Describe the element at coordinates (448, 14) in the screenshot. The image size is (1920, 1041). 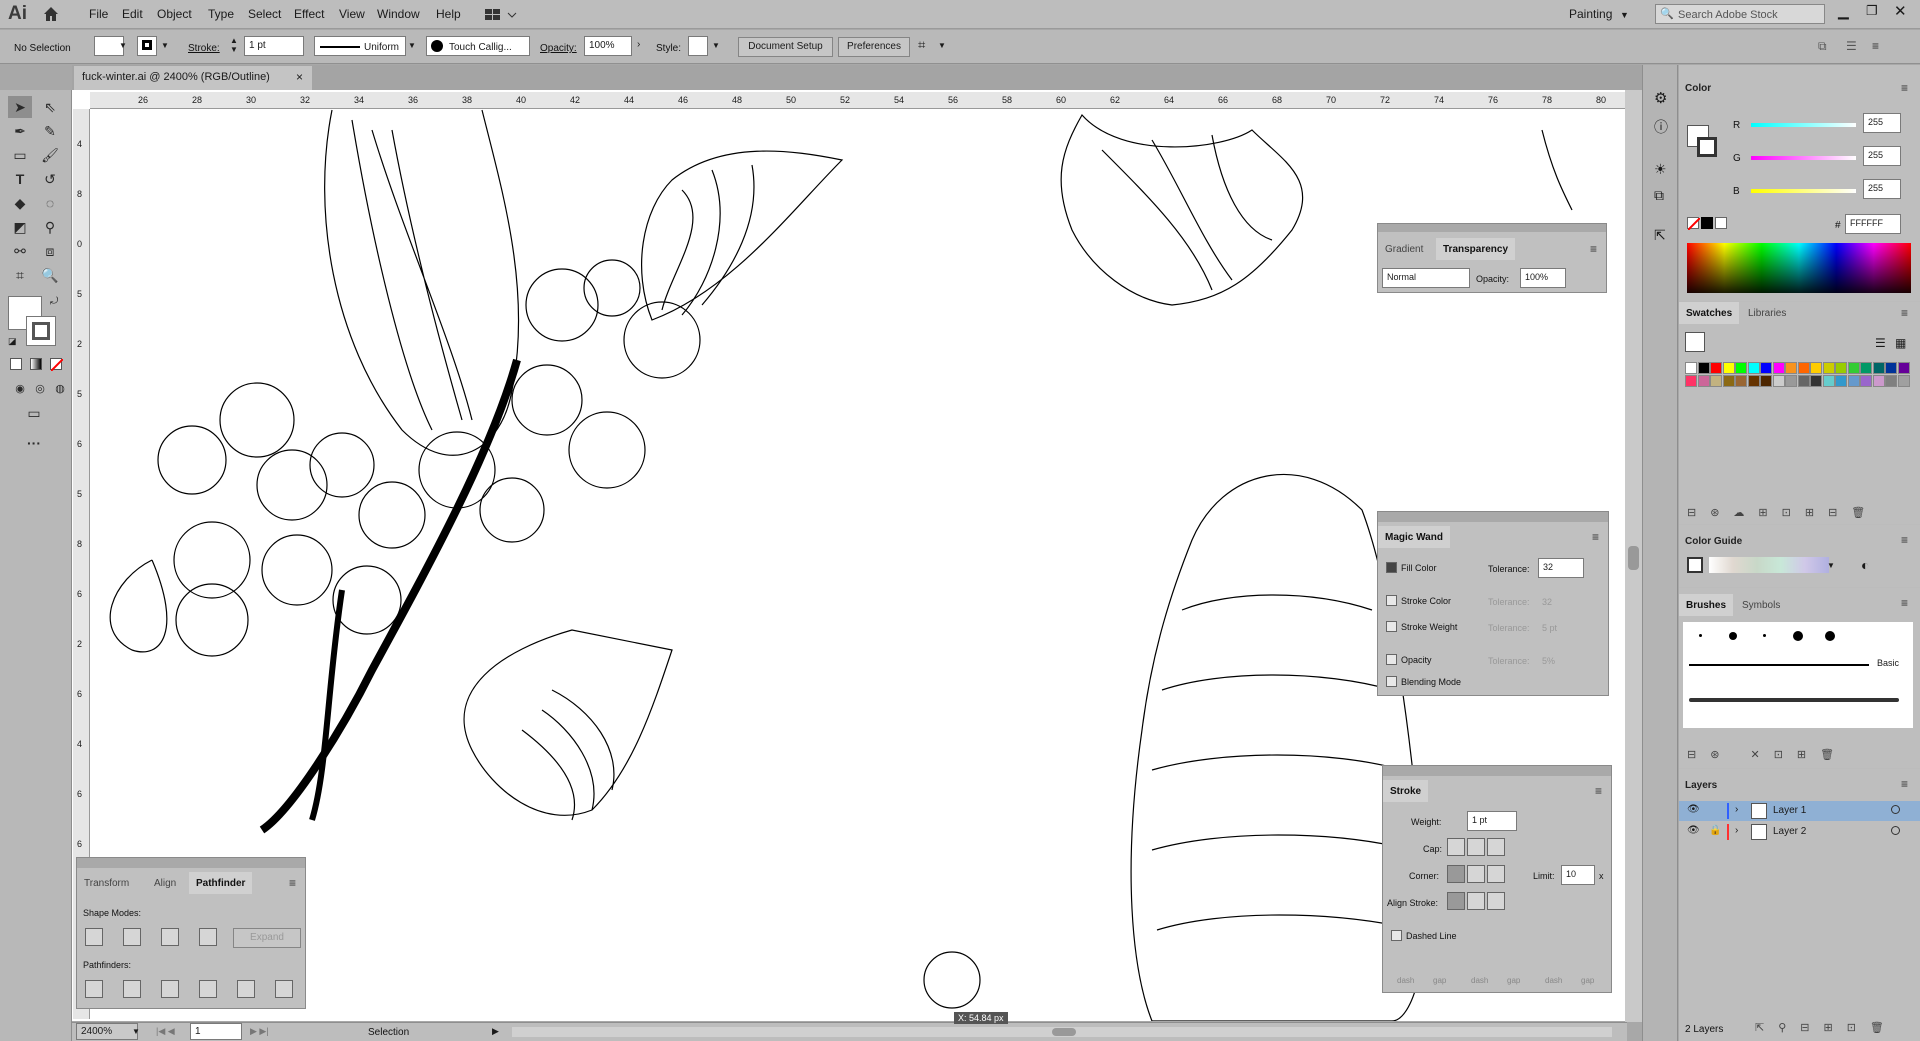
I see `menu-help: Help` at that location.